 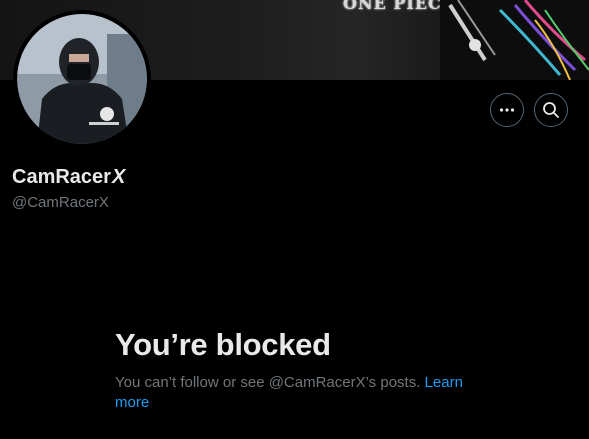 What do you see at coordinates (223, 344) in the screenshot?
I see `blocked-title: You’re blocked` at bounding box center [223, 344].